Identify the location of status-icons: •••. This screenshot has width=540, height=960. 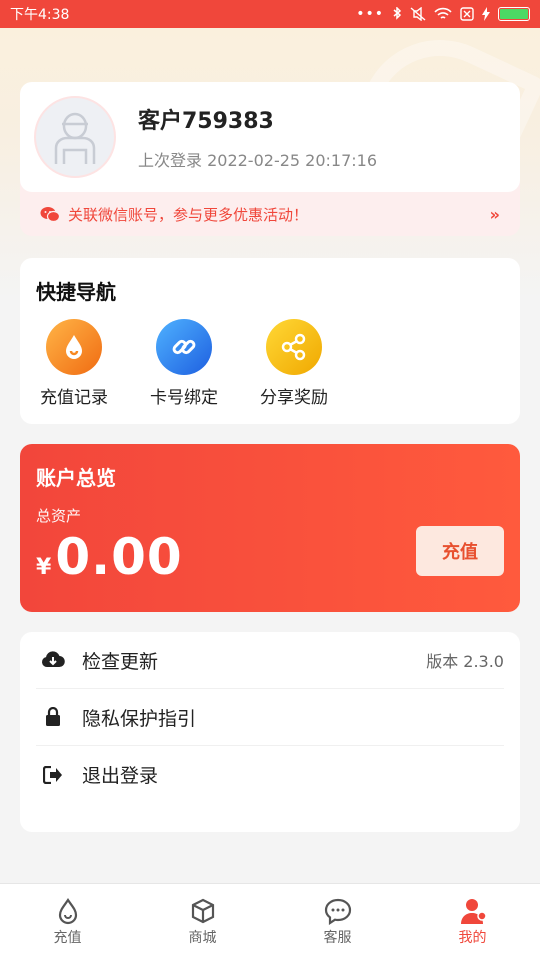
(443, 14).